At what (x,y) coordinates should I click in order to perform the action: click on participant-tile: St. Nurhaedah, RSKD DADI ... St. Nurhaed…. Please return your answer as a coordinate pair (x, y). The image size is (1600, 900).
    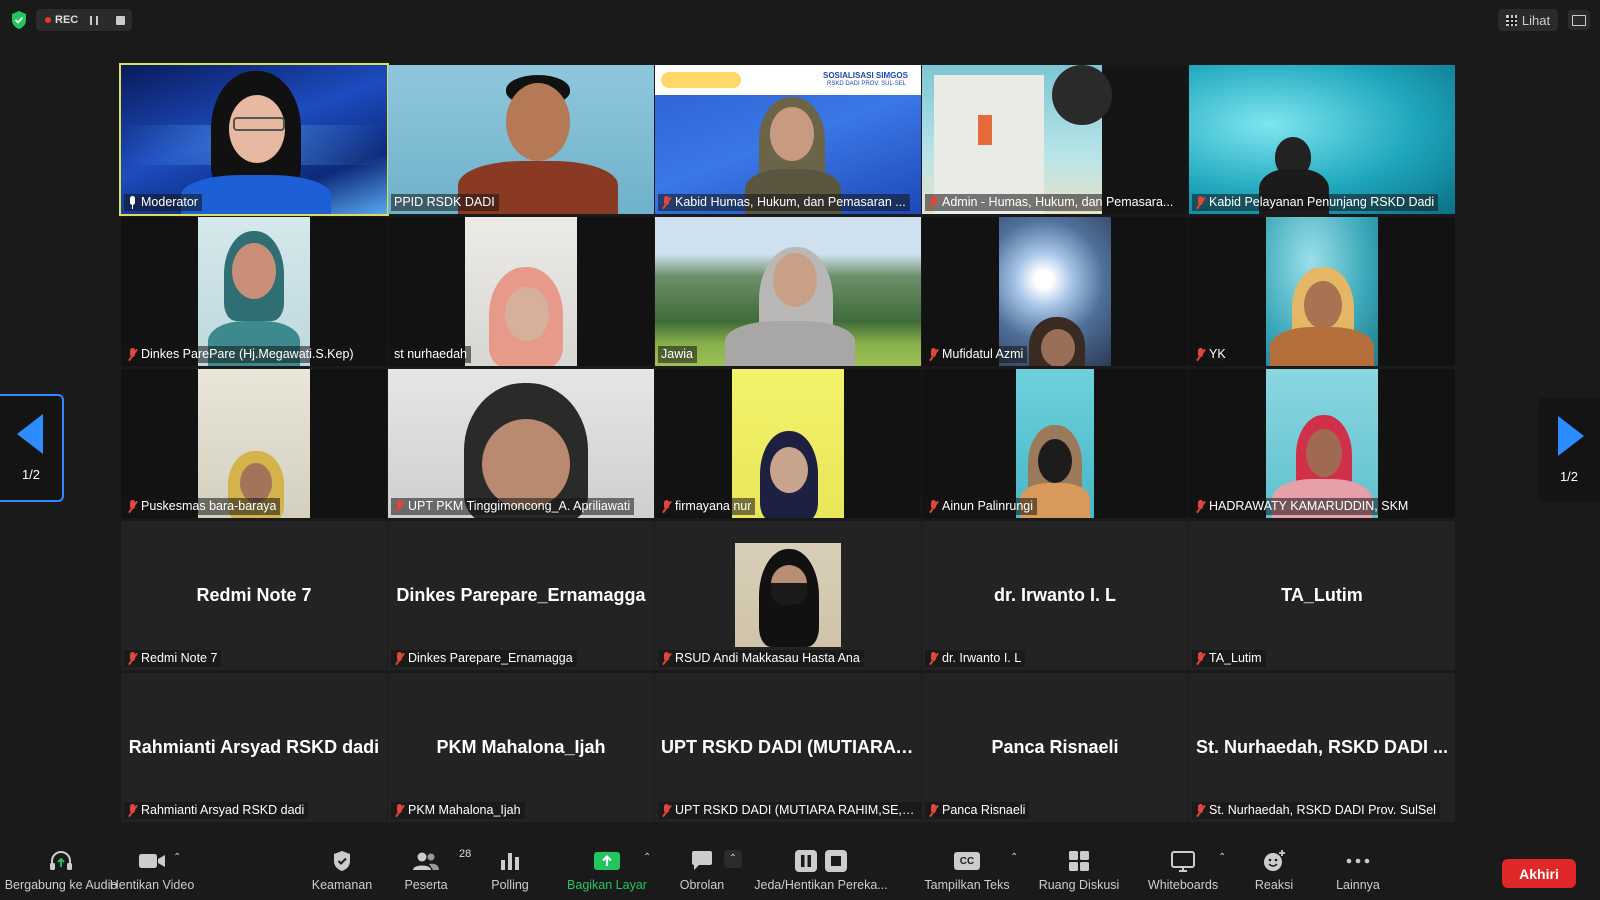
    Looking at the image, I should click on (1322, 747).